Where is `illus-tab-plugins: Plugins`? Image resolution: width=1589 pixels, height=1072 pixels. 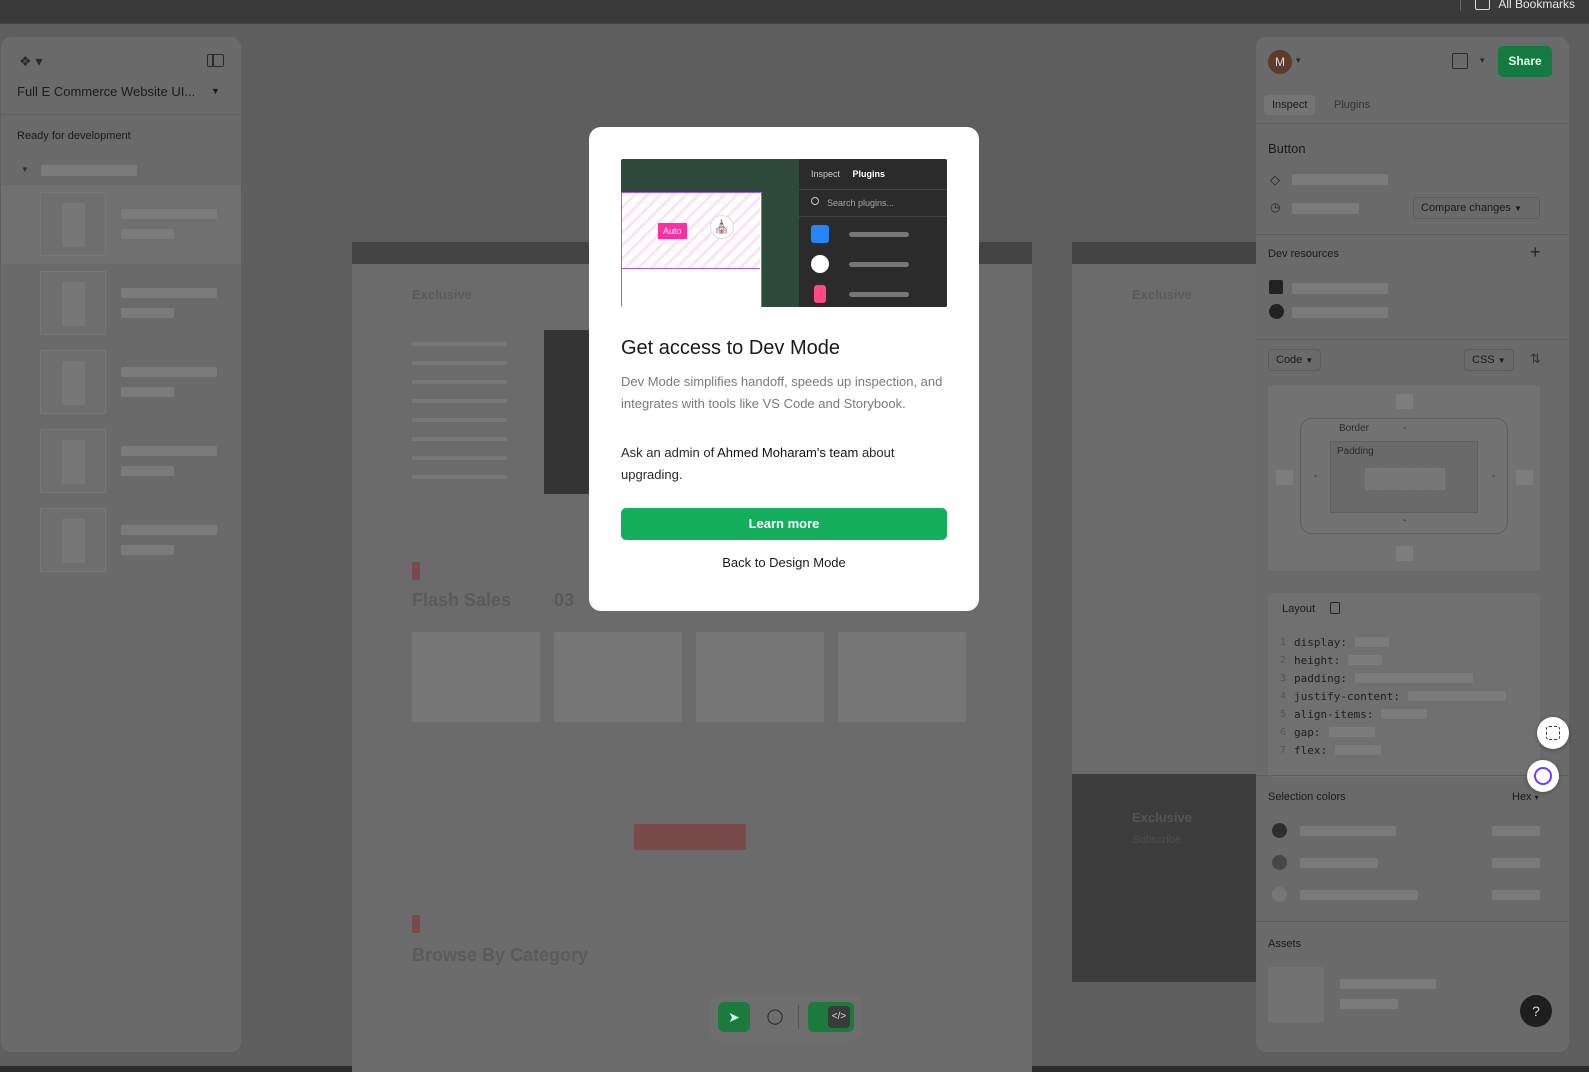 illus-tab-plugins: Plugins is located at coordinates (869, 174).